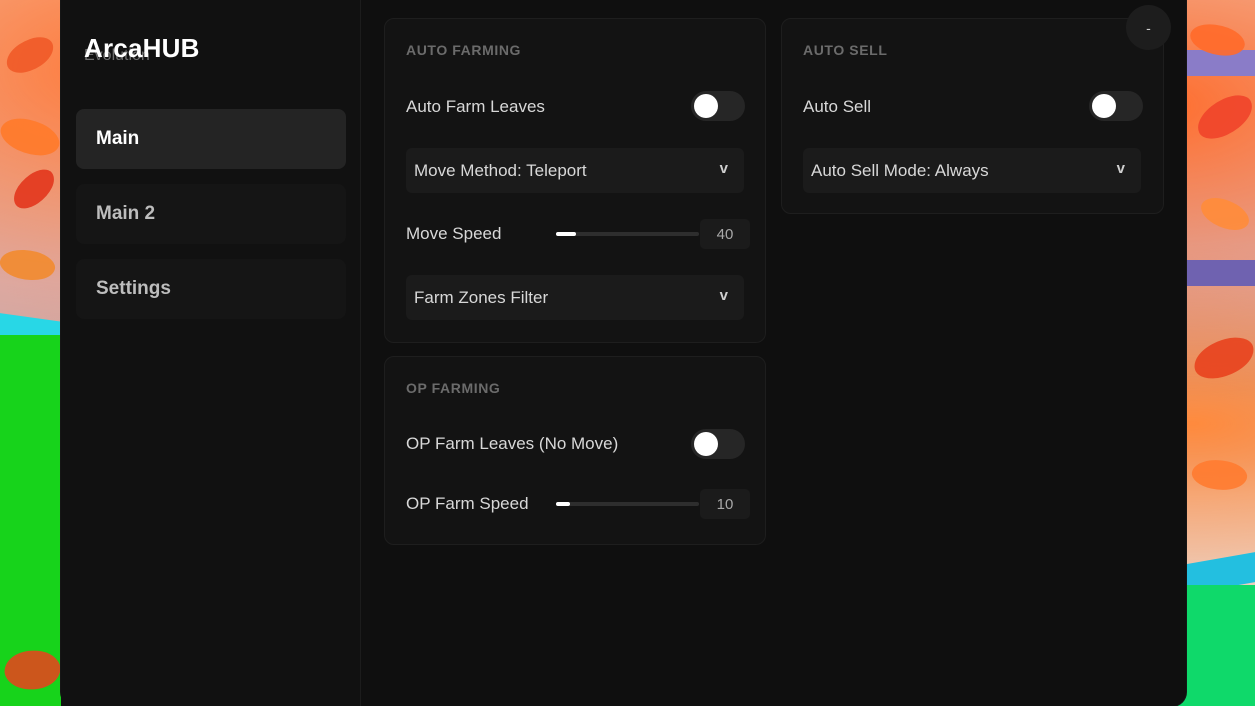 The height and width of the screenshot is (706, 1255). I want to click on op-farm-speed-value: 10, so click(725, 504).